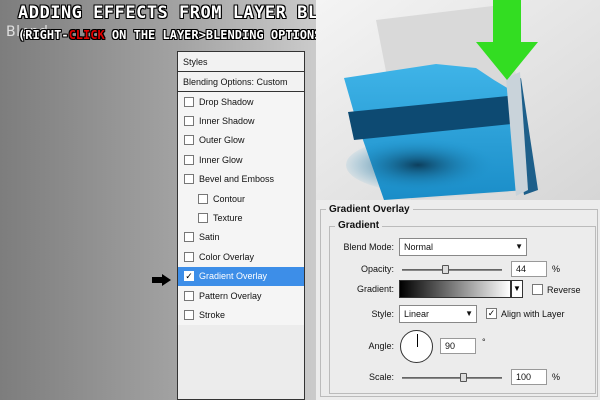  I want to click on angle-dial-hand, so click(417, 340).